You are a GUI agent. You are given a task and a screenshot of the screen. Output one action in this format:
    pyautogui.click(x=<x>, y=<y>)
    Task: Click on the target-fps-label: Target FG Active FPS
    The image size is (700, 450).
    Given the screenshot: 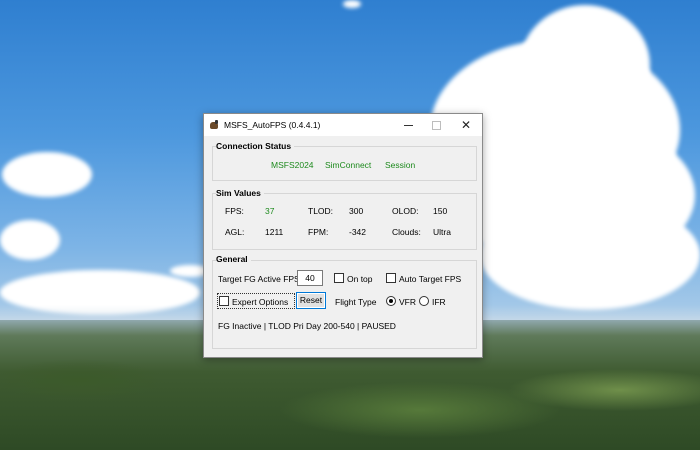 What is the action you would take?
    pyautogui.click(x=259, y=279)
    